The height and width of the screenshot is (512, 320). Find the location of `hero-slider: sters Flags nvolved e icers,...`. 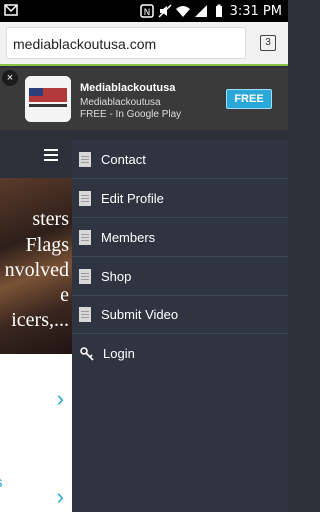

hero-slider: sters Flags nvolved e icers,... is located at coordinates (36, 266).